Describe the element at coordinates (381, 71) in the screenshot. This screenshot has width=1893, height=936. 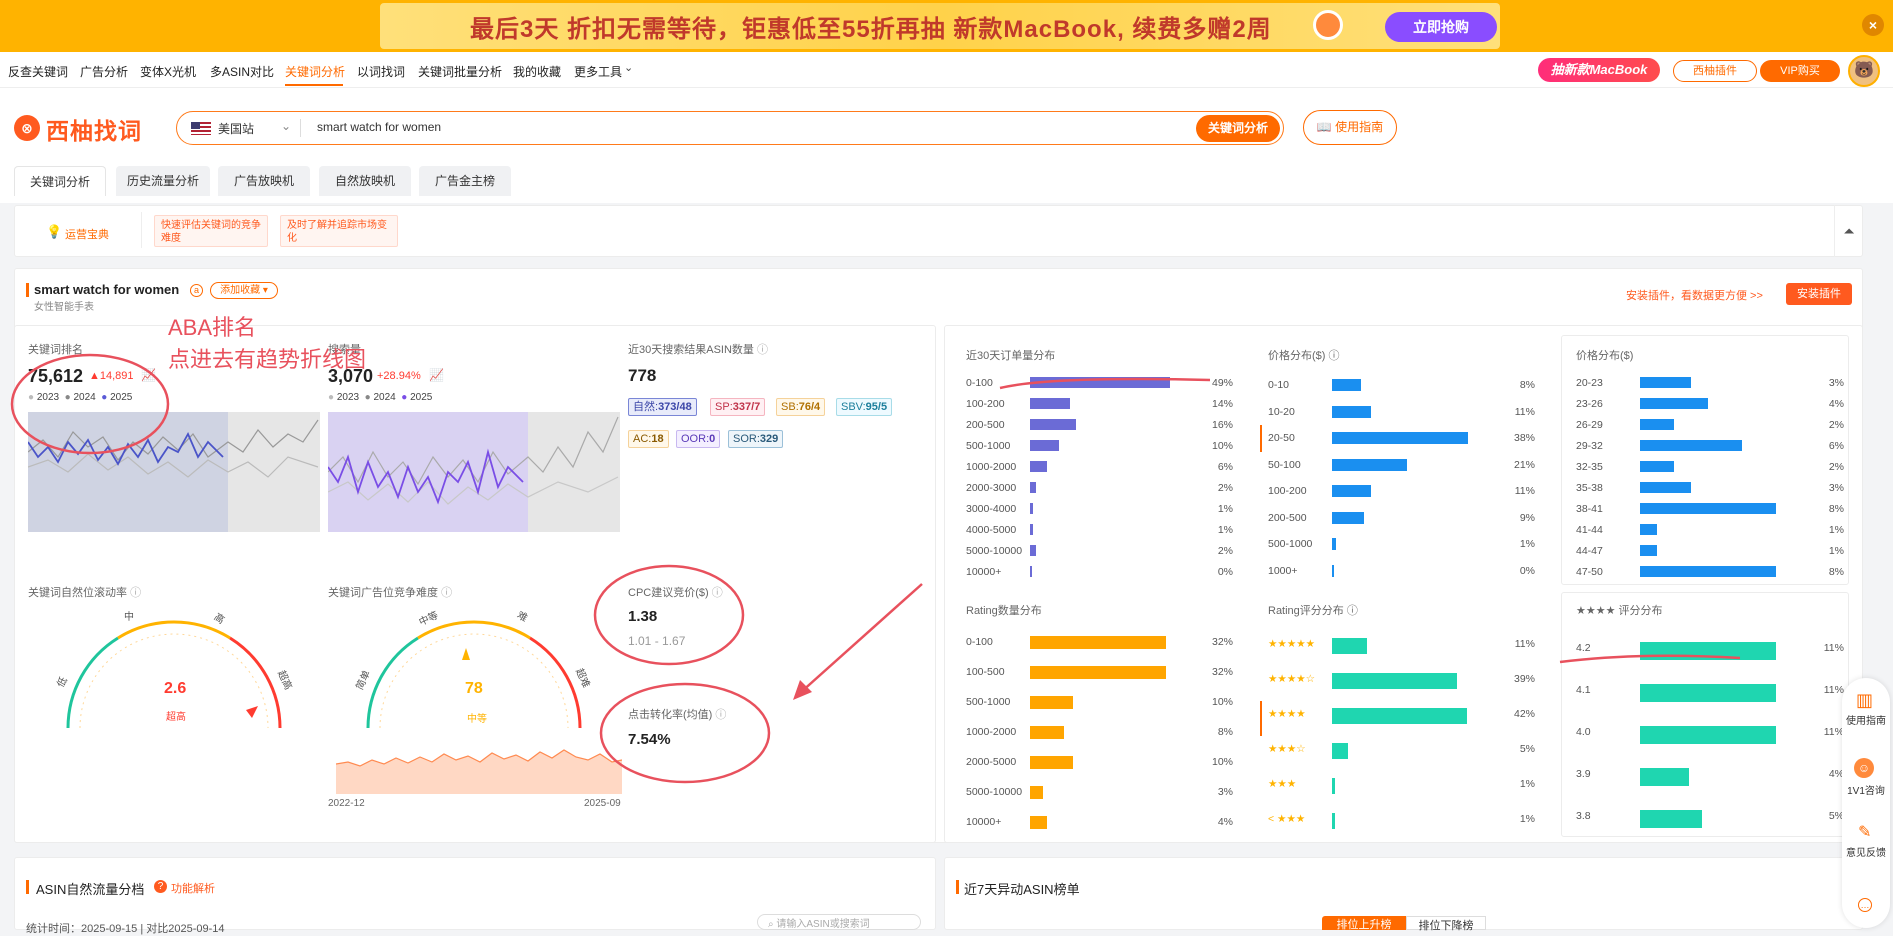
I see `nav-item-word-to-word: 以词找词` at that location.